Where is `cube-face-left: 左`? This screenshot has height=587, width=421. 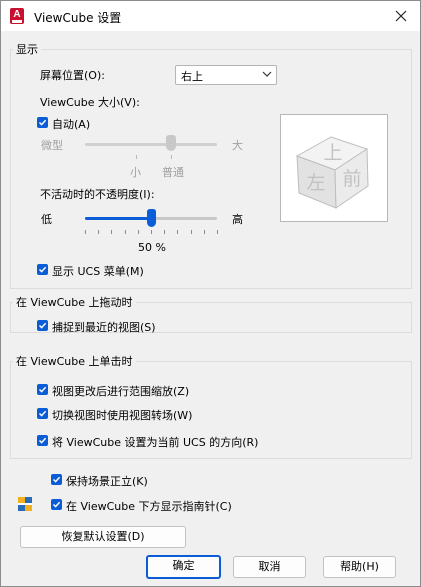
cube-face-left: 左 is located at coordinates (315, 183).